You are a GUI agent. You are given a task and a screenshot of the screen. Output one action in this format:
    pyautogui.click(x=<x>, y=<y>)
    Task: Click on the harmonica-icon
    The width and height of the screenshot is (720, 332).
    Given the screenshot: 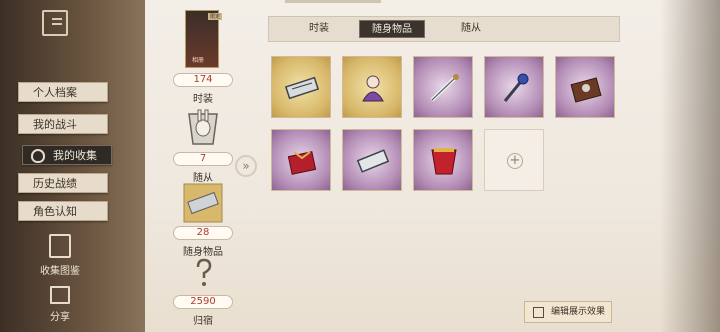 What is the action you would take?
    pyautogui.click(x=302, y=88)
    